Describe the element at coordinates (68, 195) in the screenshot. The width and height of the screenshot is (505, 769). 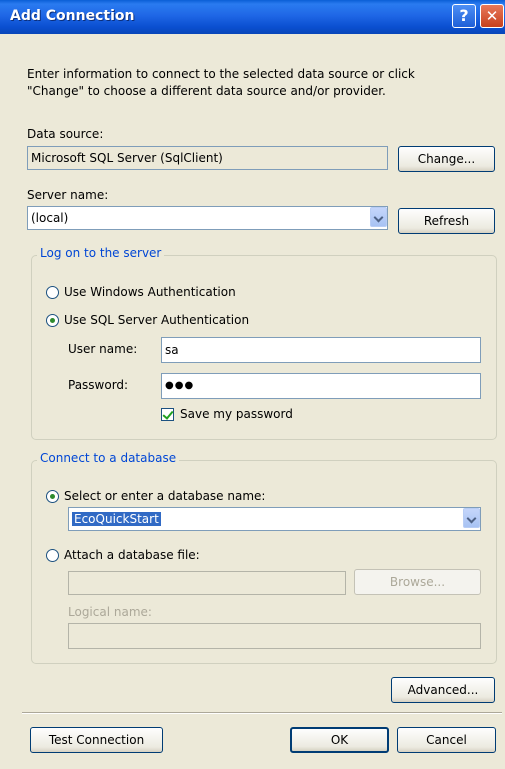
I see `server-name-label: Server name:` at that location.